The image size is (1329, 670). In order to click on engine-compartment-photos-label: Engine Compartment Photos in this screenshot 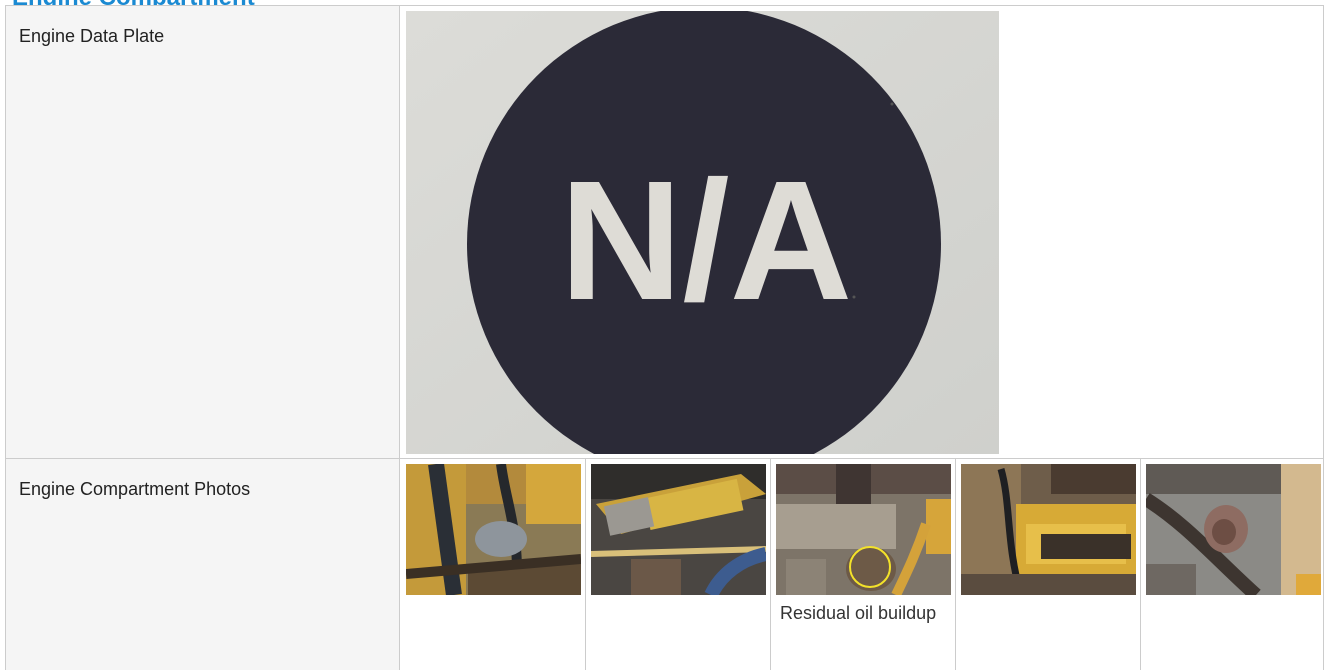, I will do `click(203, 564)`.